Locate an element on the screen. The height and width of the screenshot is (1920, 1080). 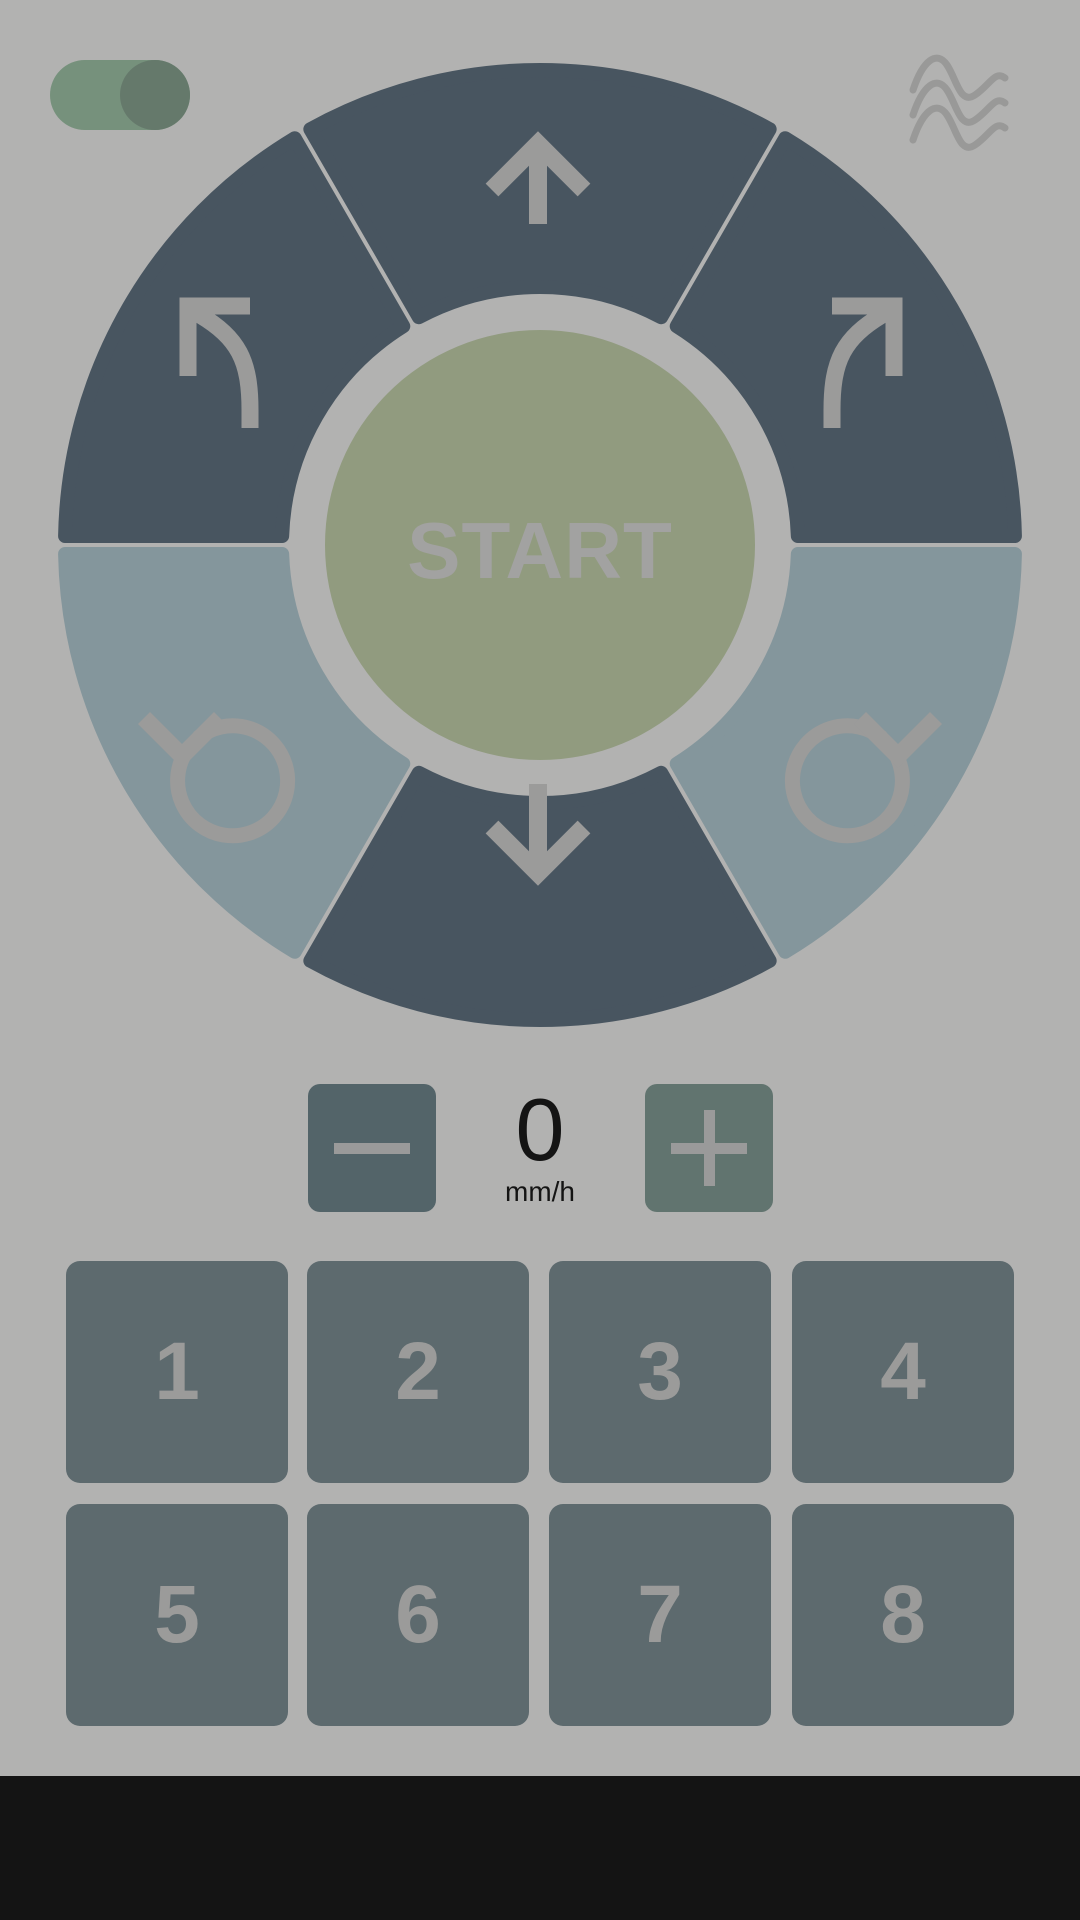
key-5: 5 is located at coordinates (177, 1615).